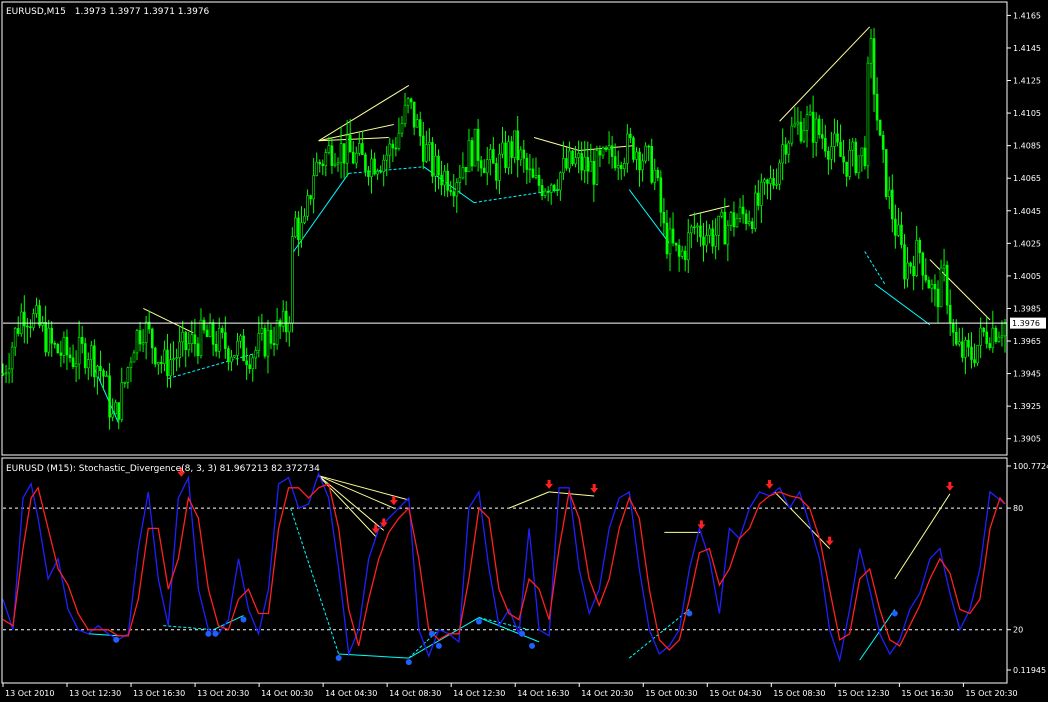 Image resolution: width=1048 pixels, height=702 pixels. Describe the element at coordinates (142, 12) in the screenshot. I see `ohlc-readout: 1.3973 1.3977 1.3971 1.3976` at that location.